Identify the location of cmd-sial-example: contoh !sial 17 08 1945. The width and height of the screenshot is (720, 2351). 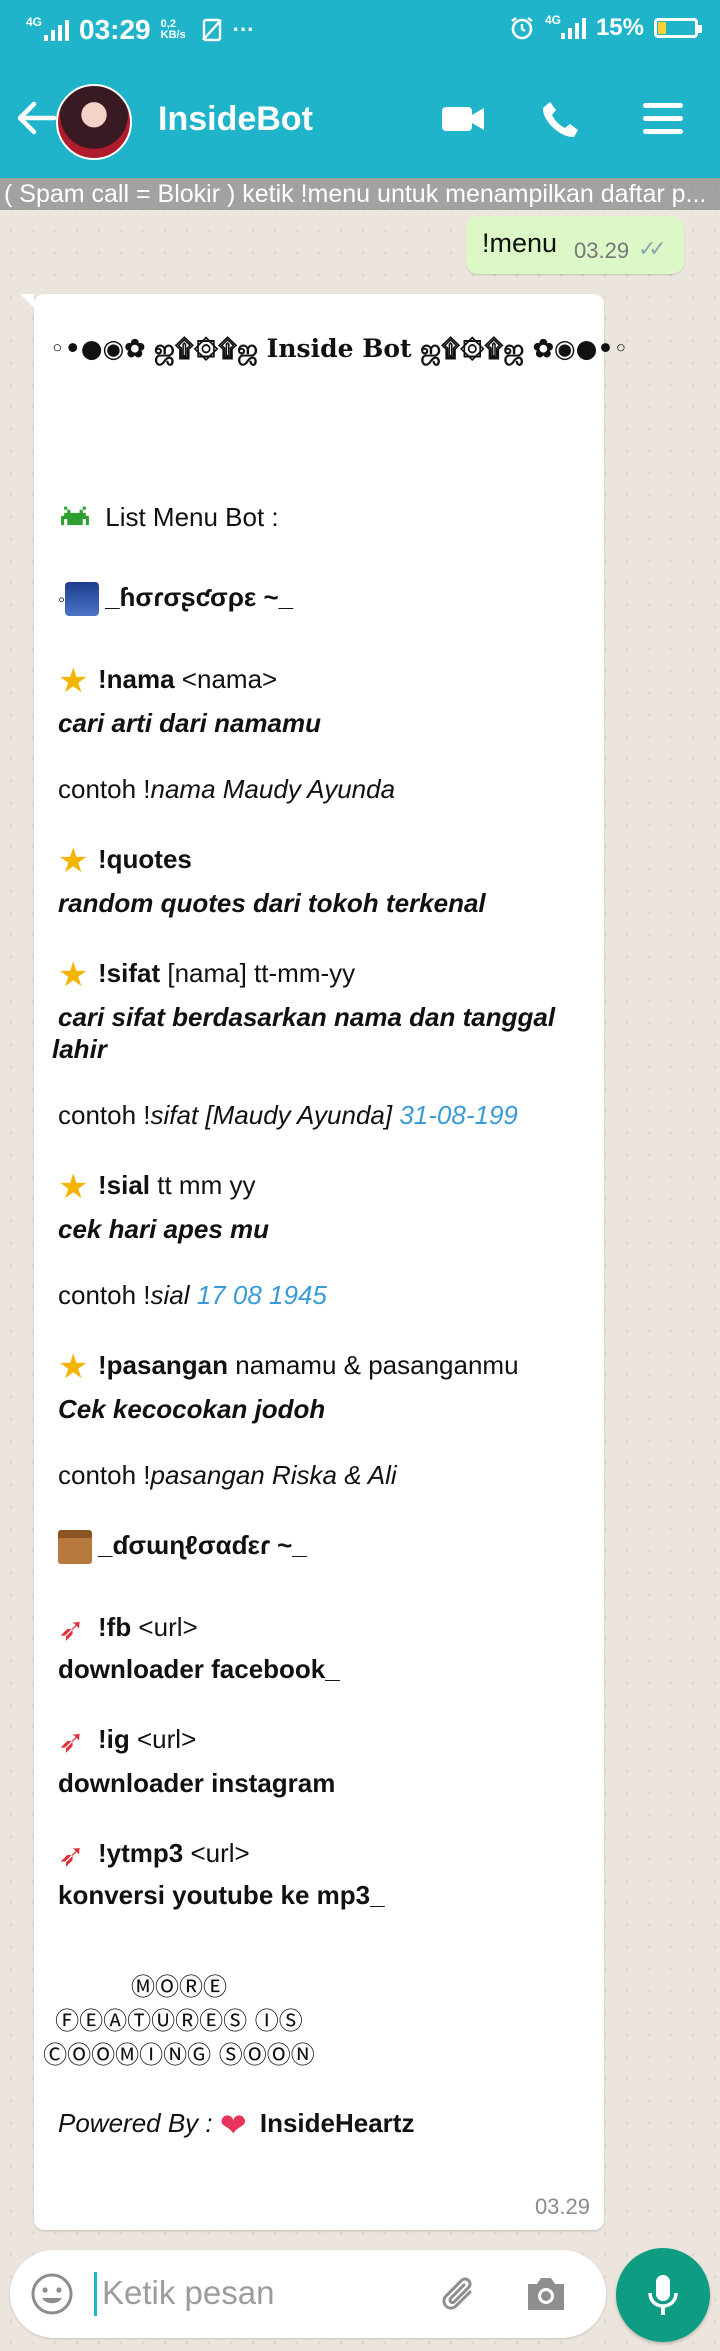
(192, 1295).